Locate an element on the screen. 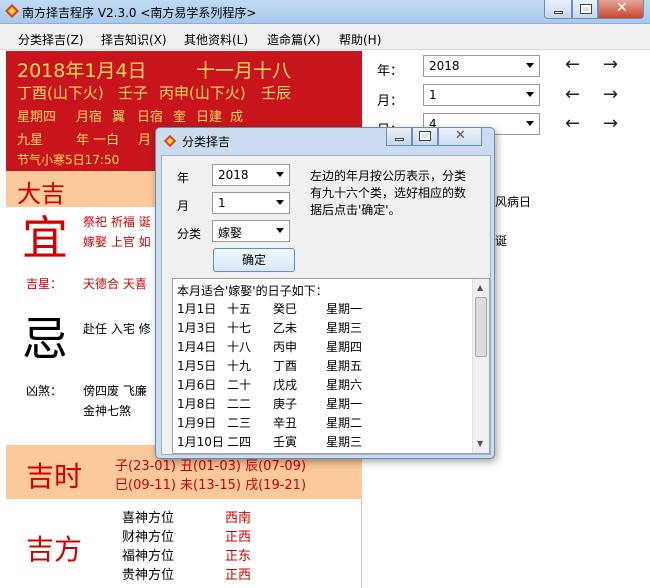 Image resolution: width=650 pixels, height=588 pixels. dialog-close-button: ✕ is located at coordinates (460, 137).